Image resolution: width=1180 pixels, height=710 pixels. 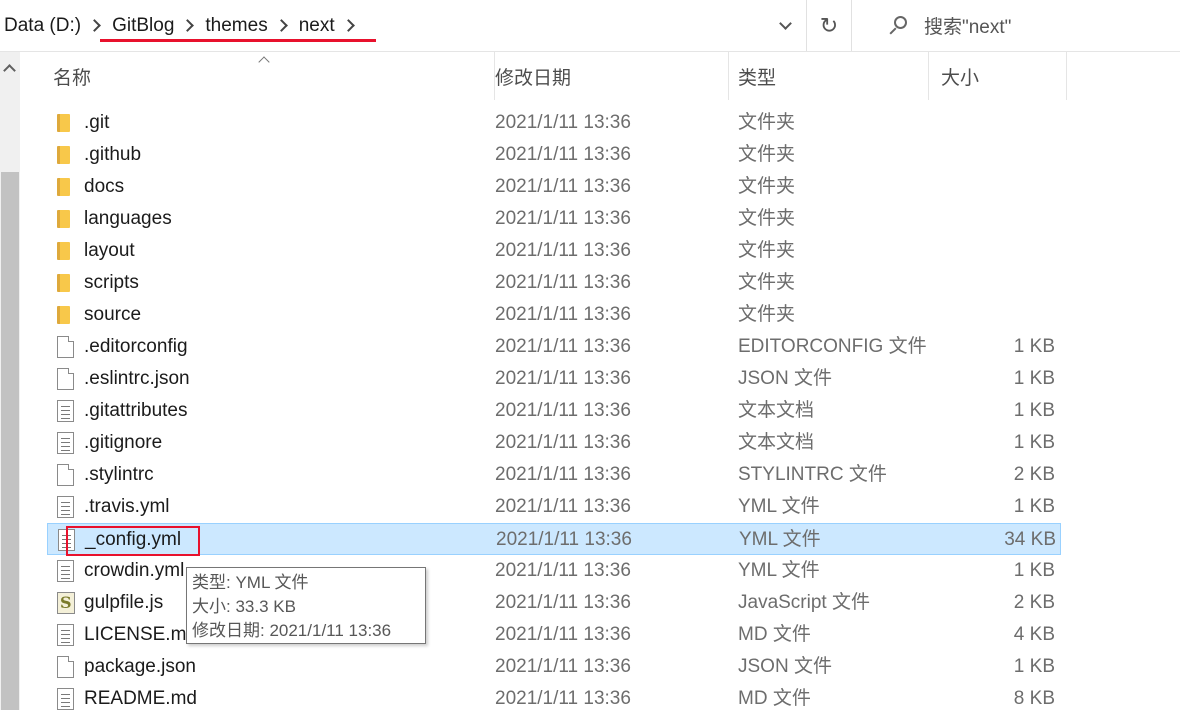 I want to click on breadcrumb-item-themes: themes, so click(x=236, y=26).